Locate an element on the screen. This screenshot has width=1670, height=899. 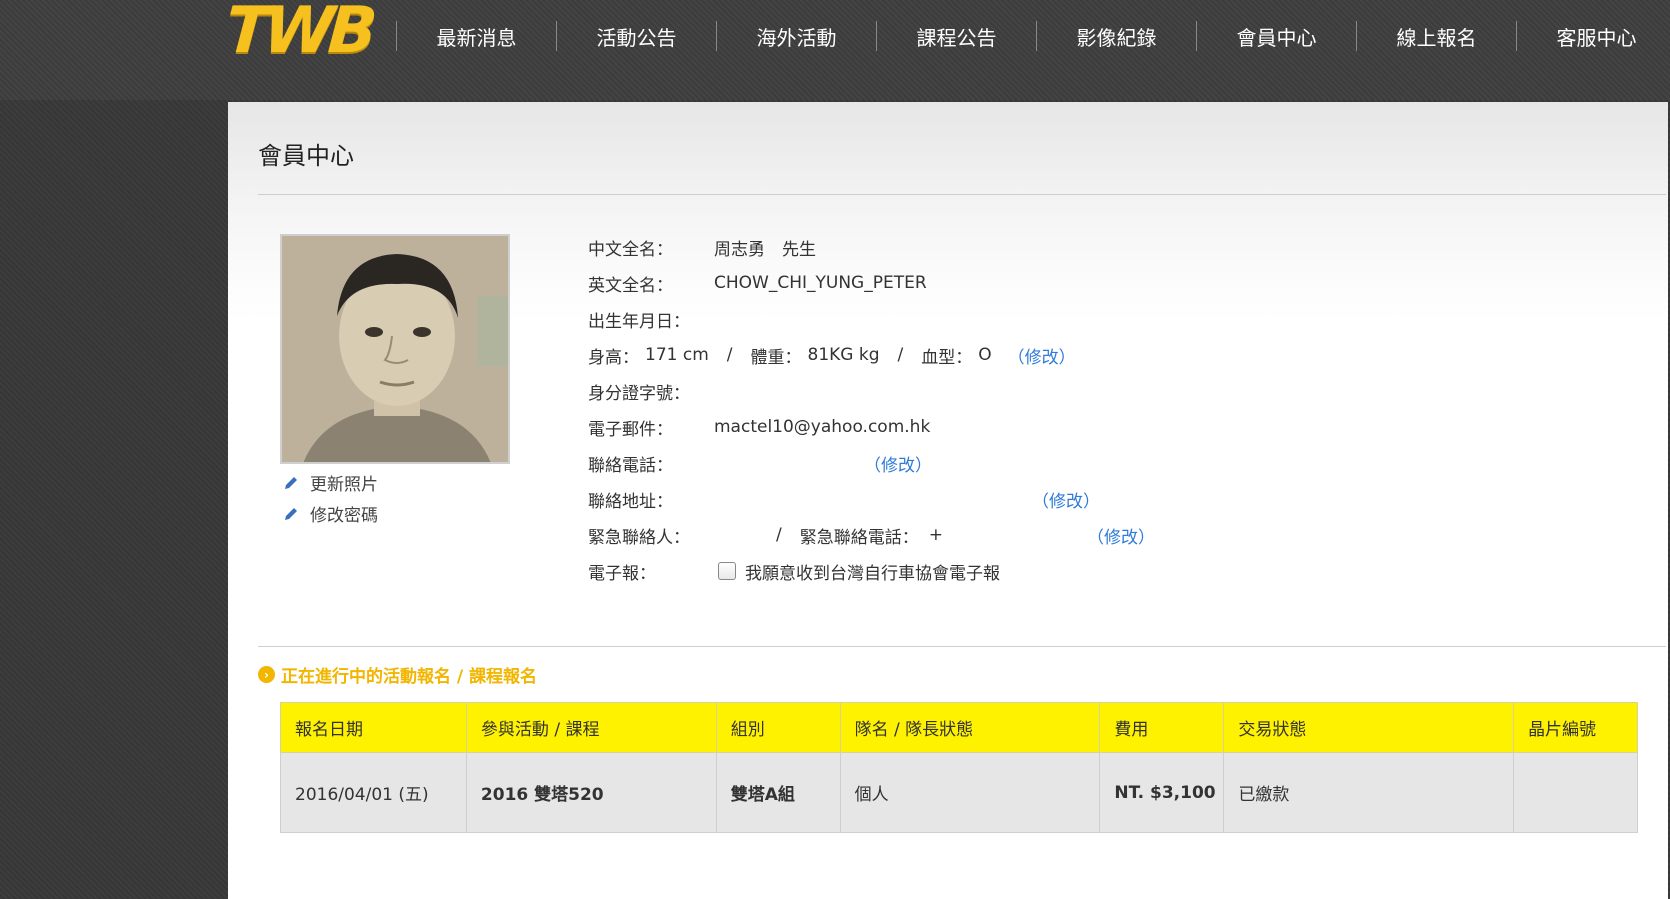
nav-item-event-announcements: 活動公告 is located at coordinates (636, 36).